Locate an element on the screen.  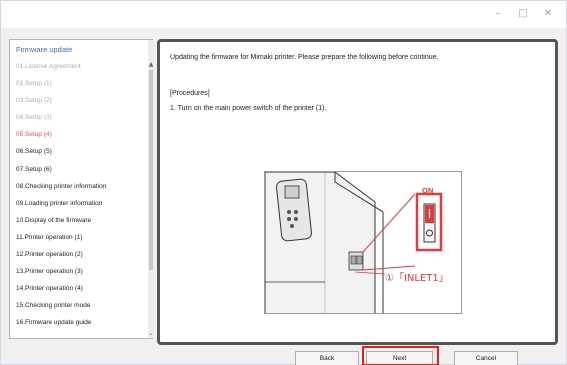
next-button-highlight is located at coordinates (400, 355).